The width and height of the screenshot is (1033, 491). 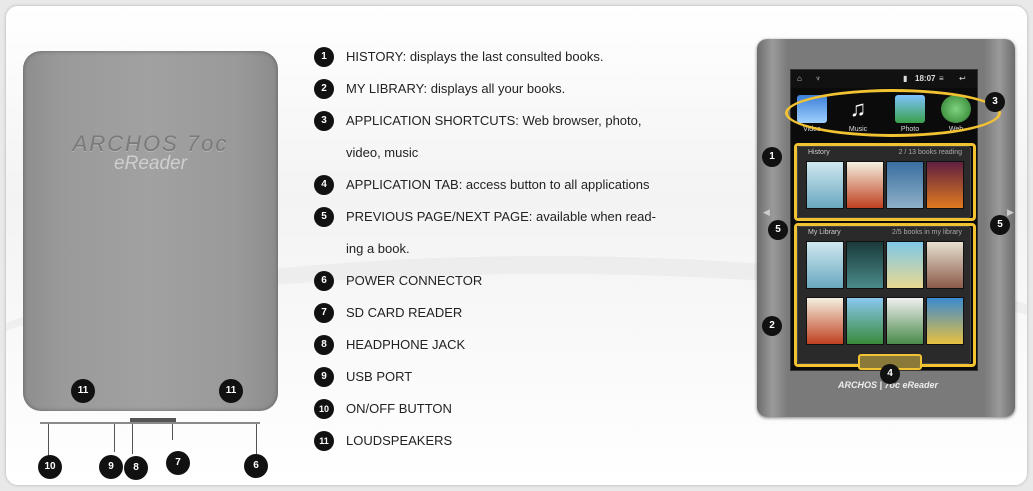 I want to click on callout-6: 6, so click(x=256, y=466).